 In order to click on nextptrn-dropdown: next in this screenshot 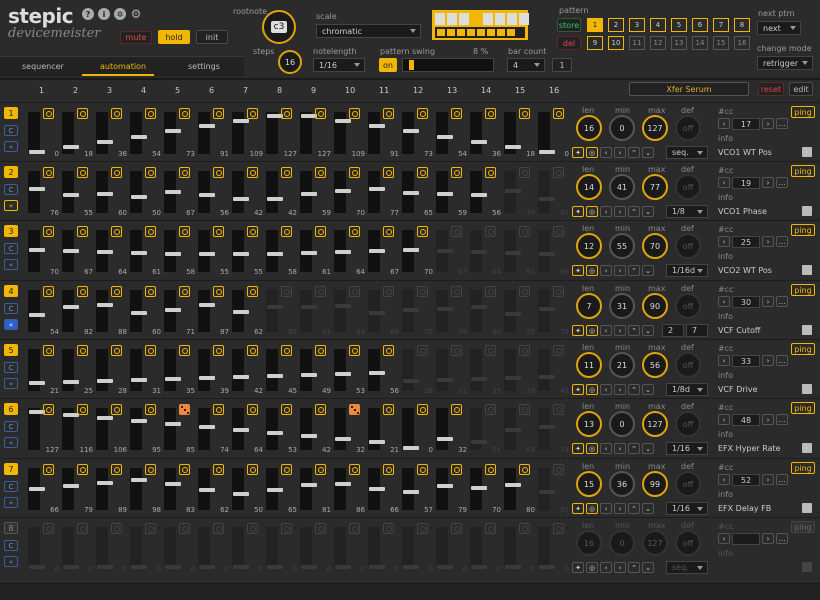, I will do `click(779, 28)`.